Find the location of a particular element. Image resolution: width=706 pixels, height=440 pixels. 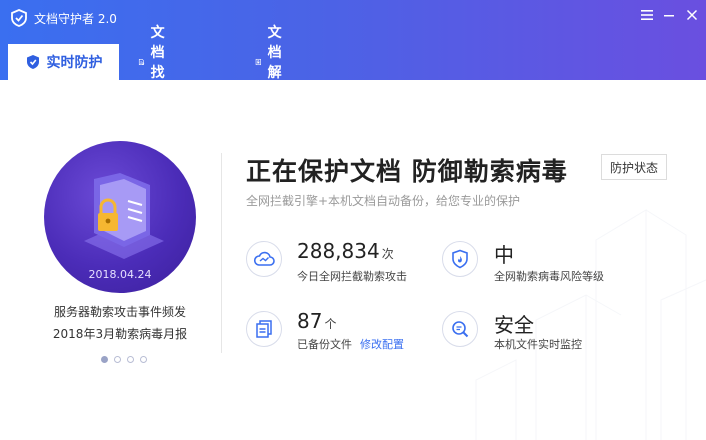

page-title: 正在保护文档 防御勒索病毒 is located at coordinates (407, 171).